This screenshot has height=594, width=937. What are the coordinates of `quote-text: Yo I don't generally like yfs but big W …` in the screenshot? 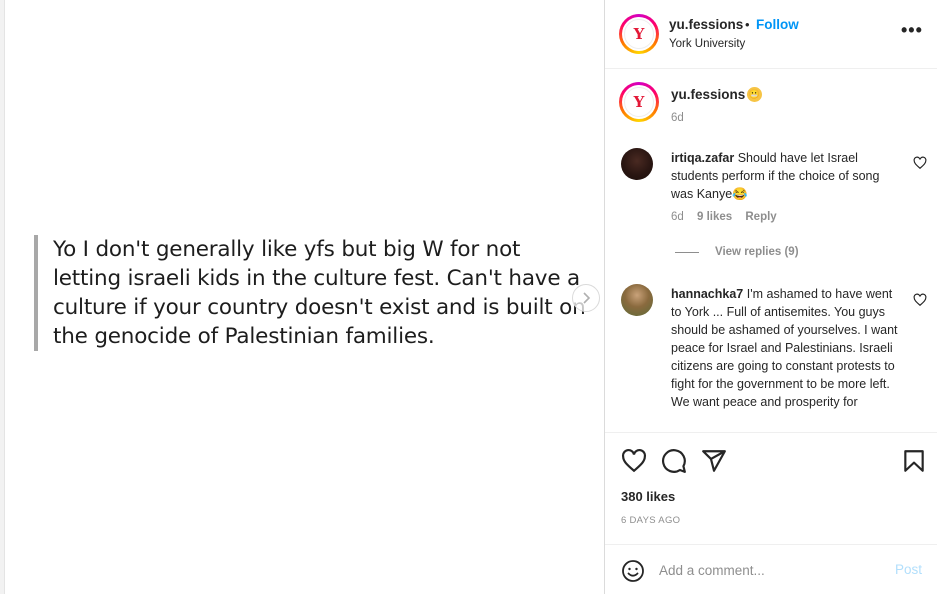 It's located at (319, 293).